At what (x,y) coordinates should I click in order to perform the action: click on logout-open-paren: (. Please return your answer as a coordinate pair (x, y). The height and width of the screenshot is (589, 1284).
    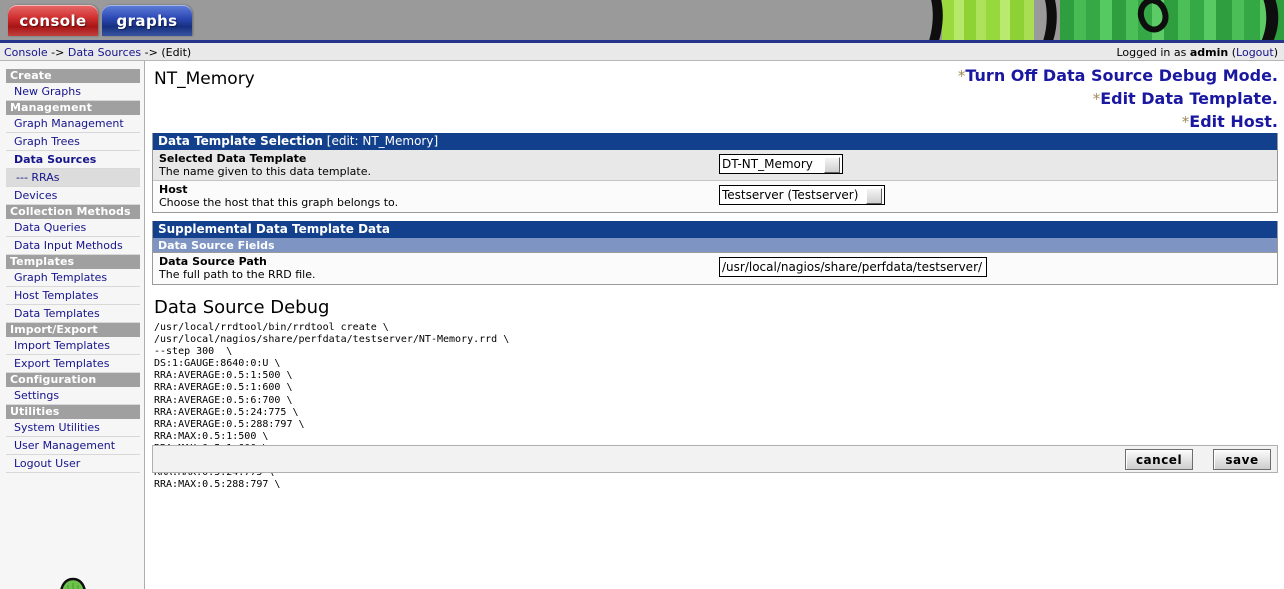
    Looking at the image, I should click on (1232, 52).